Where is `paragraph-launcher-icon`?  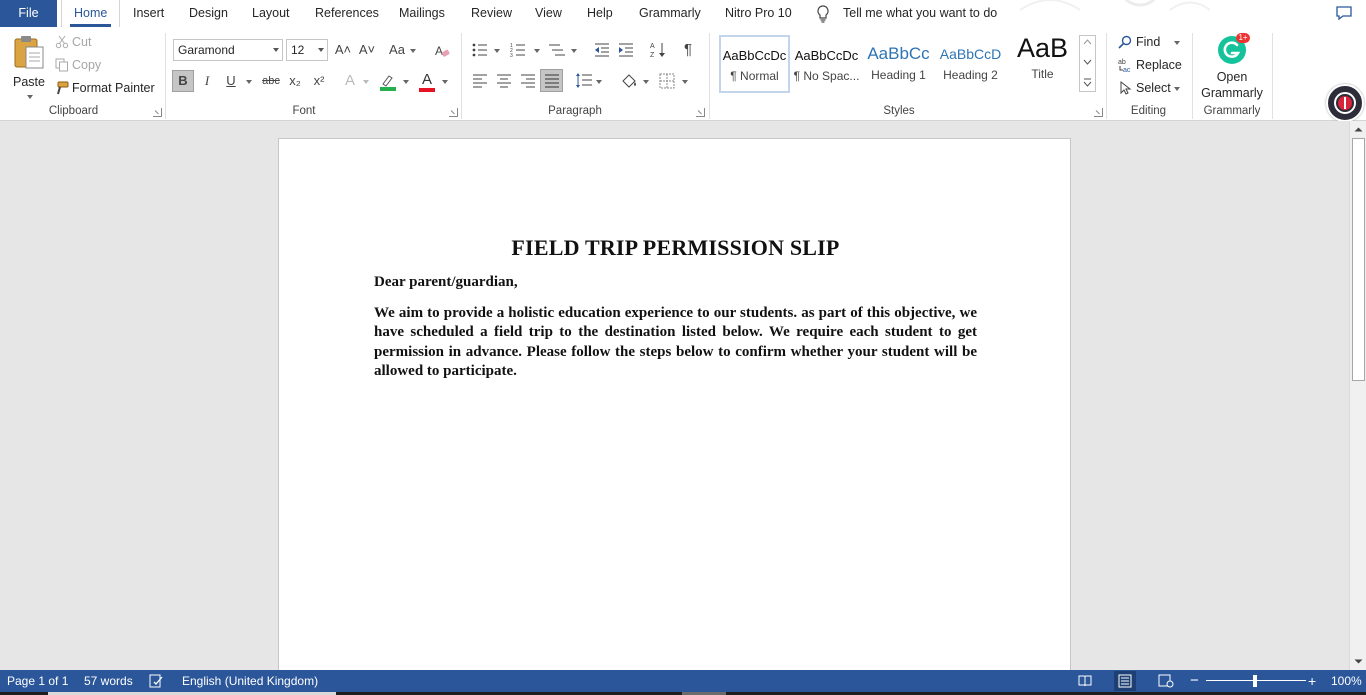
paragraph-launcher-icon is located at coordinates (700, 112).